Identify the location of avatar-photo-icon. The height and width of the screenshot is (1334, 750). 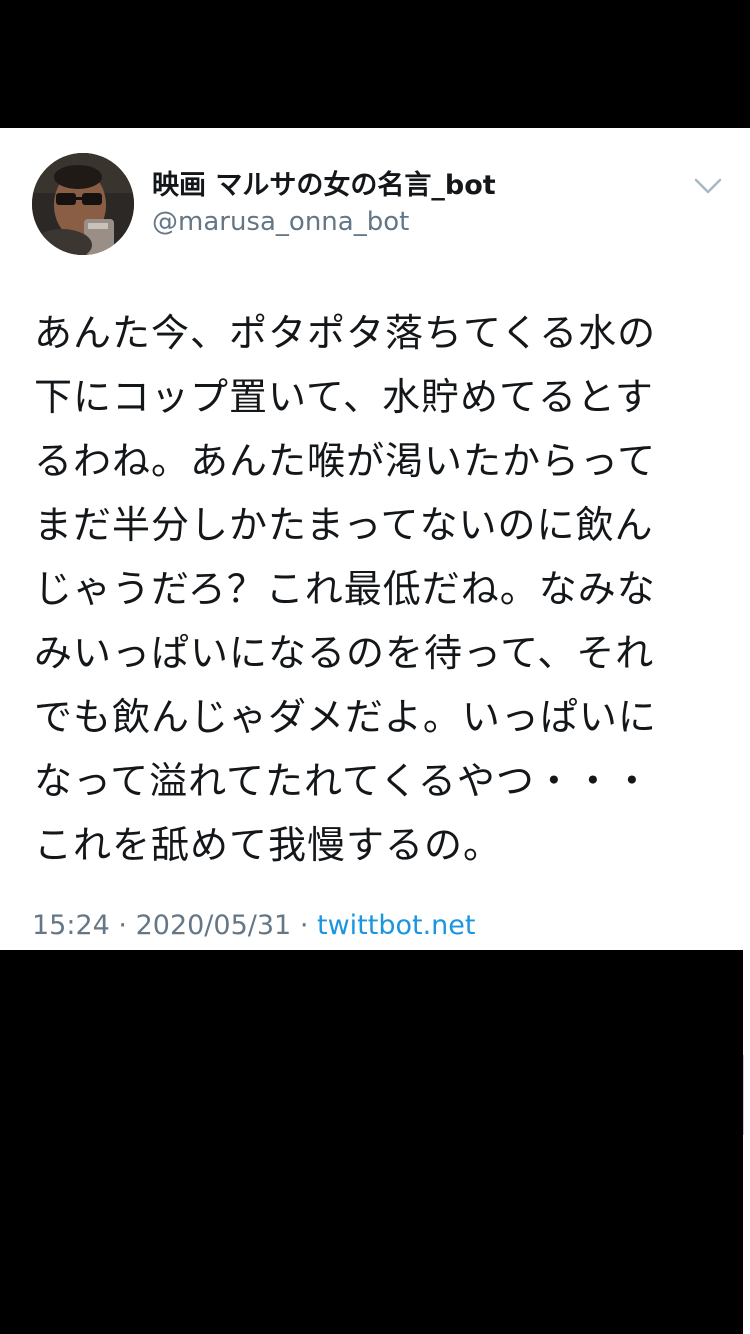
(83, 204).